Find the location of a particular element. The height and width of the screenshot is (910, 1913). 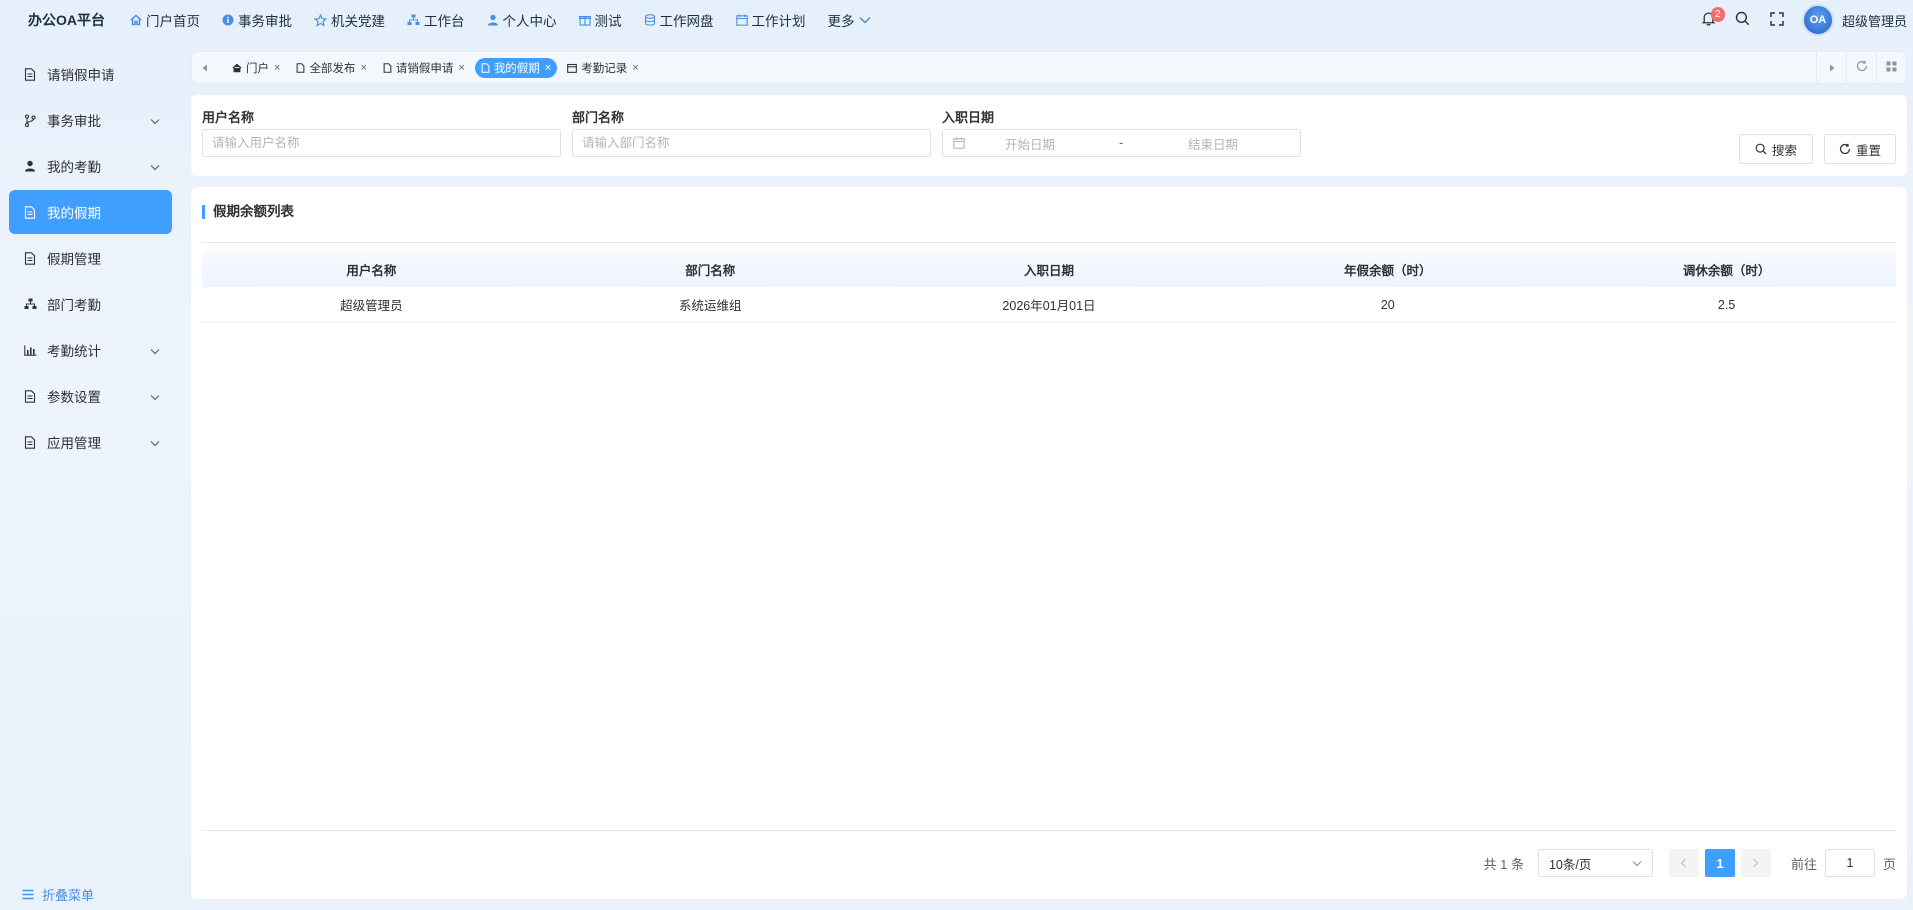

caret-right-icon is located at coordinates (1832, 67).